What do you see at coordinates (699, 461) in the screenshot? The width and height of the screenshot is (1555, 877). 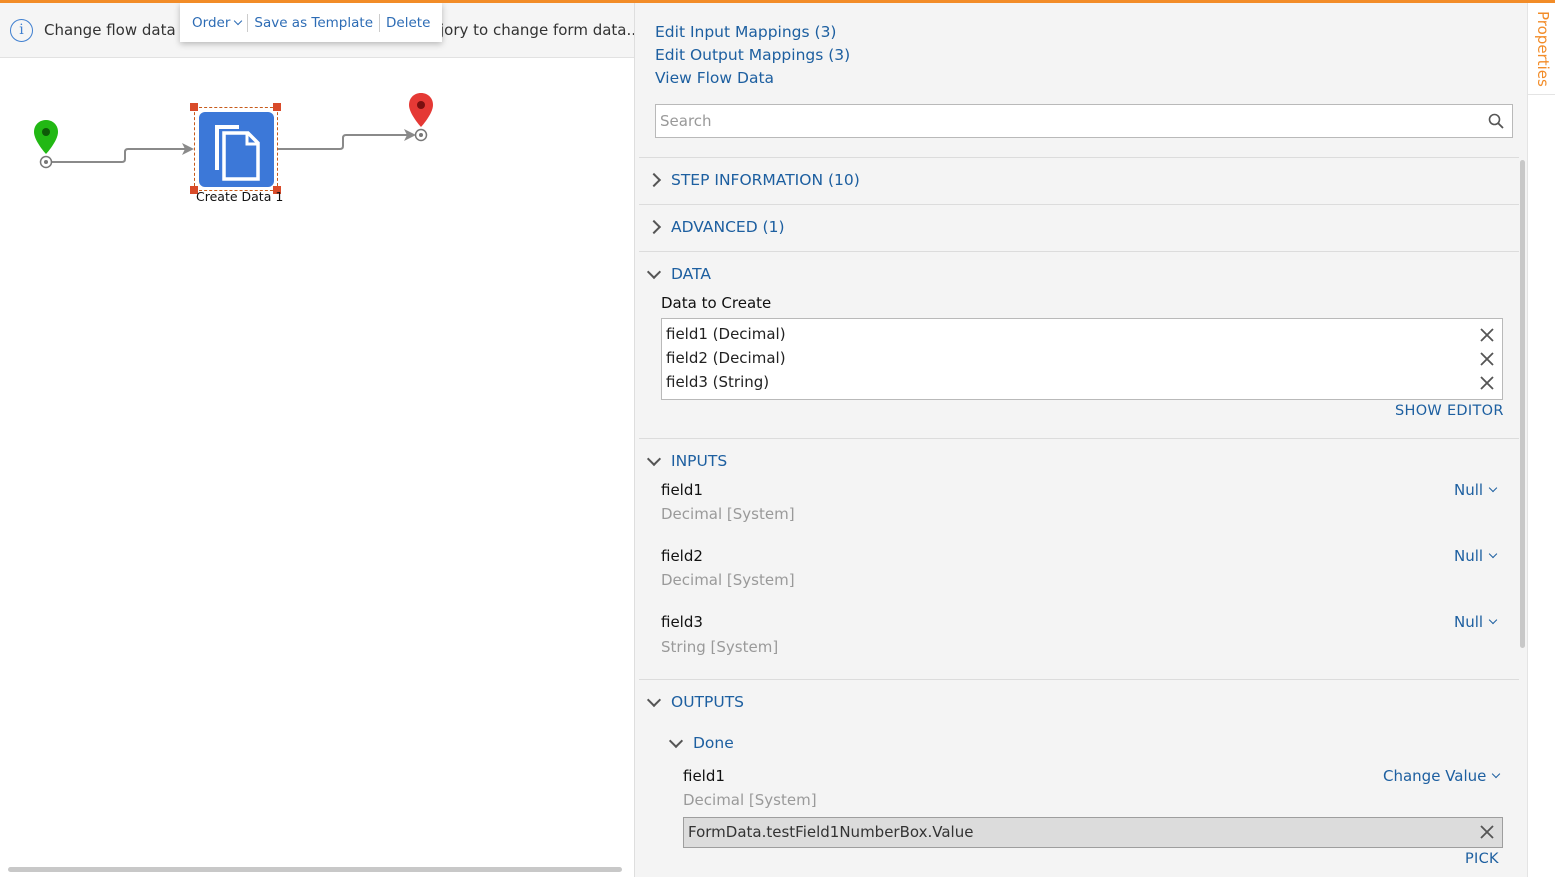 I see `section-title: INPUTS` at bounding box center [699, 461].